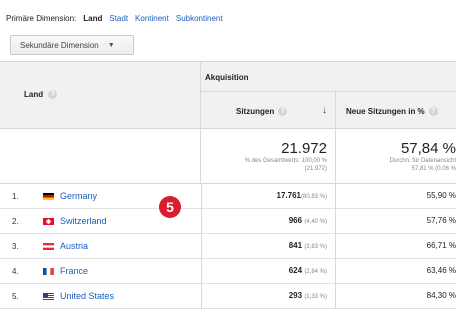 Image resolution: width=456 pixels, height=314 pixels. Describe the element at coordinates (315, 247) in the screenshot. I see `sessions-percent: (3,83 %)` at that location.